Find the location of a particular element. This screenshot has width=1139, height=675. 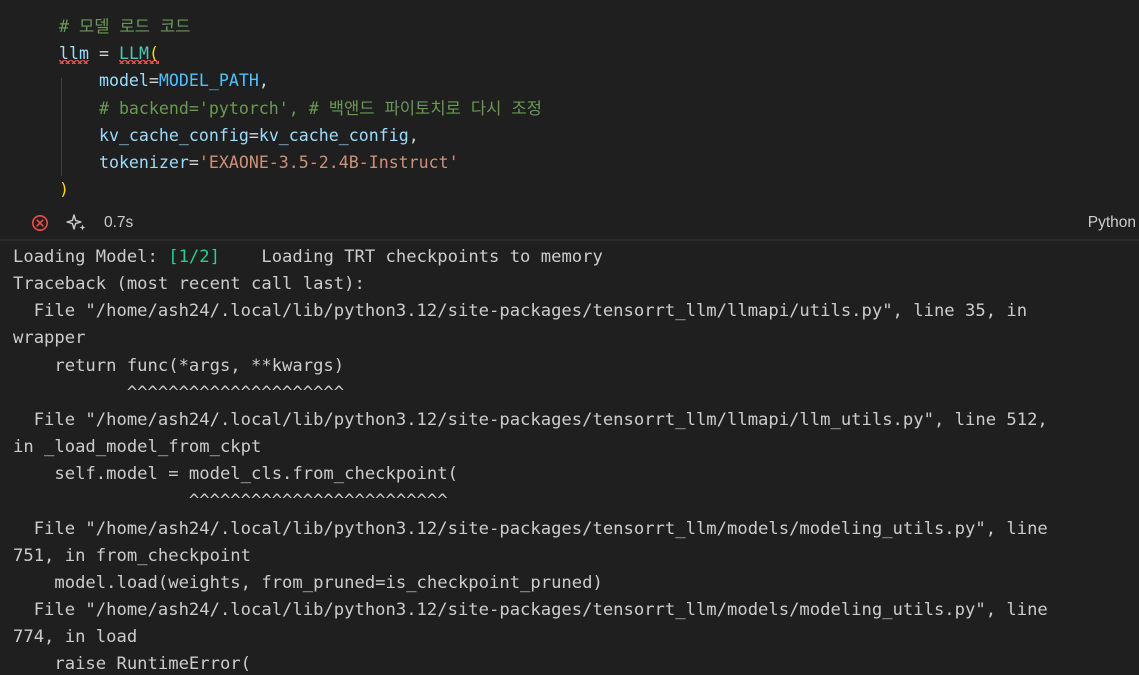

output-line: in _load_model_from_ckpt is located at coordinates (137, 447).